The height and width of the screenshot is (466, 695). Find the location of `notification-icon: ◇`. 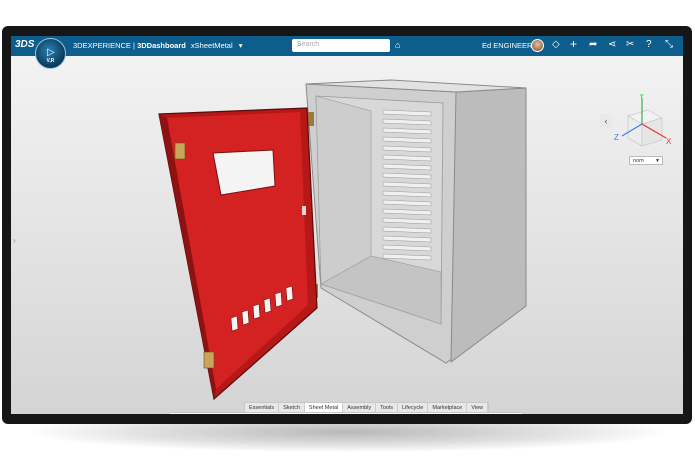

notification-icon: ◇ is located at coordinates (556, 44).